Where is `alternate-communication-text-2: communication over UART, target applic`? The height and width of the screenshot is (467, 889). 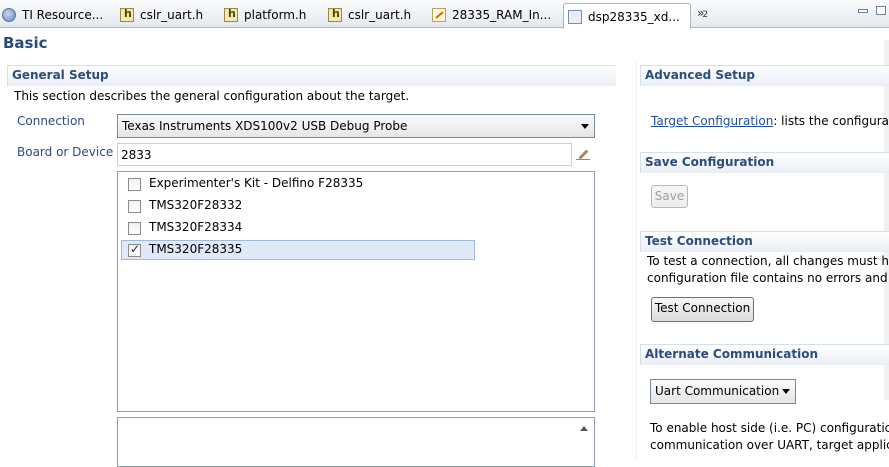 alternate-communication-text-2: communication over UART, target applic is located at coordinates (769, 445).